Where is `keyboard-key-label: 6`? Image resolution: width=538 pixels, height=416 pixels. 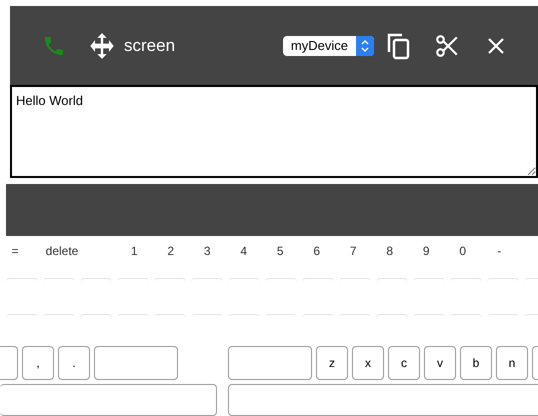
keyboard-key-label: 6 is located at coordinates (316, 251).